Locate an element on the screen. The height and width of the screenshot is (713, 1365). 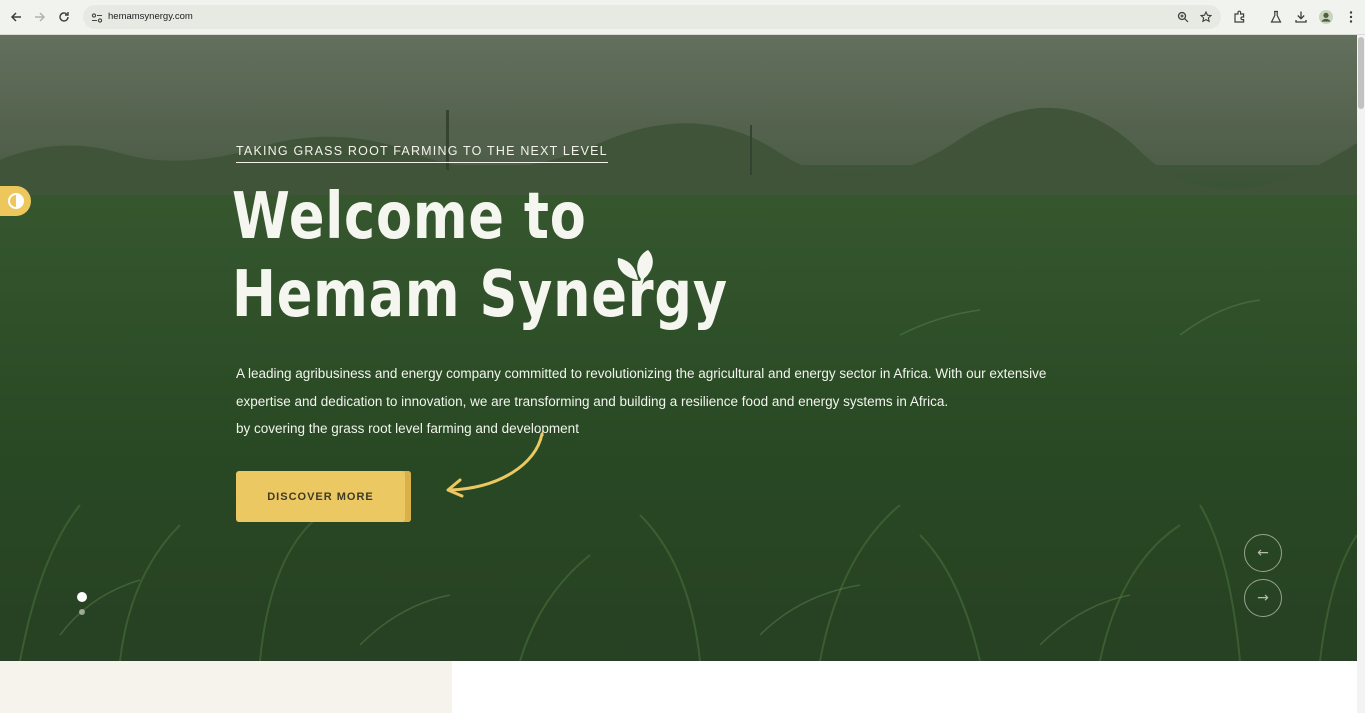
contrast-toggle-button is located at coordinates (15, 201).